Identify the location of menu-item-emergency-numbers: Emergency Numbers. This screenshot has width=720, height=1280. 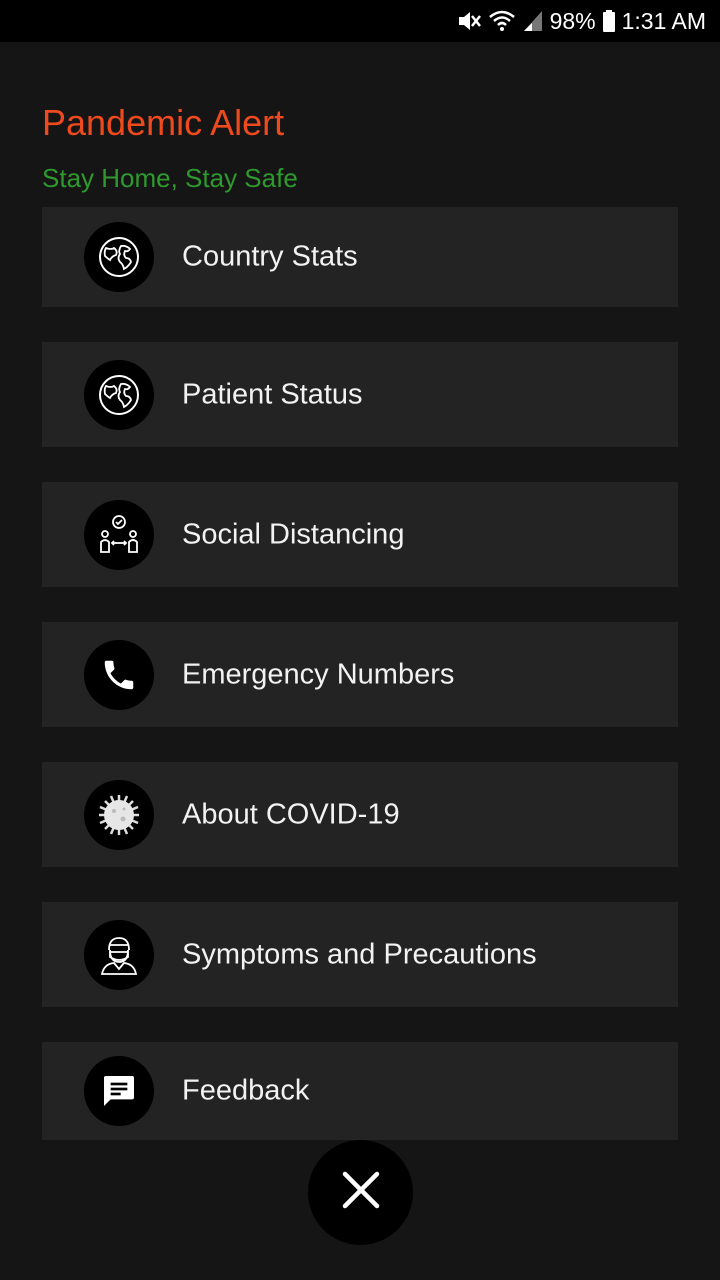
(360, 674).